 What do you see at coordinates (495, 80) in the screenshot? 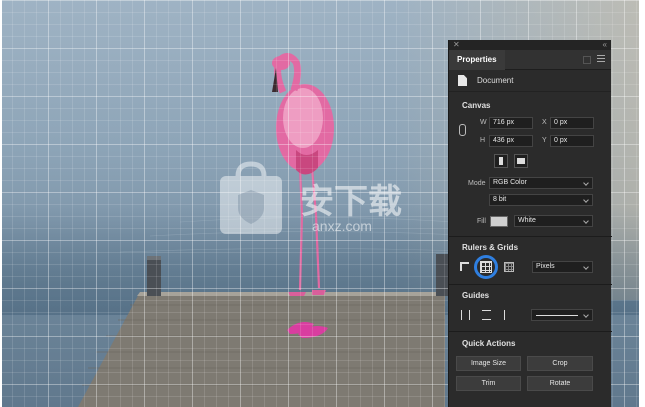
I see `document-label: Document` at bounding box center [495, 80].